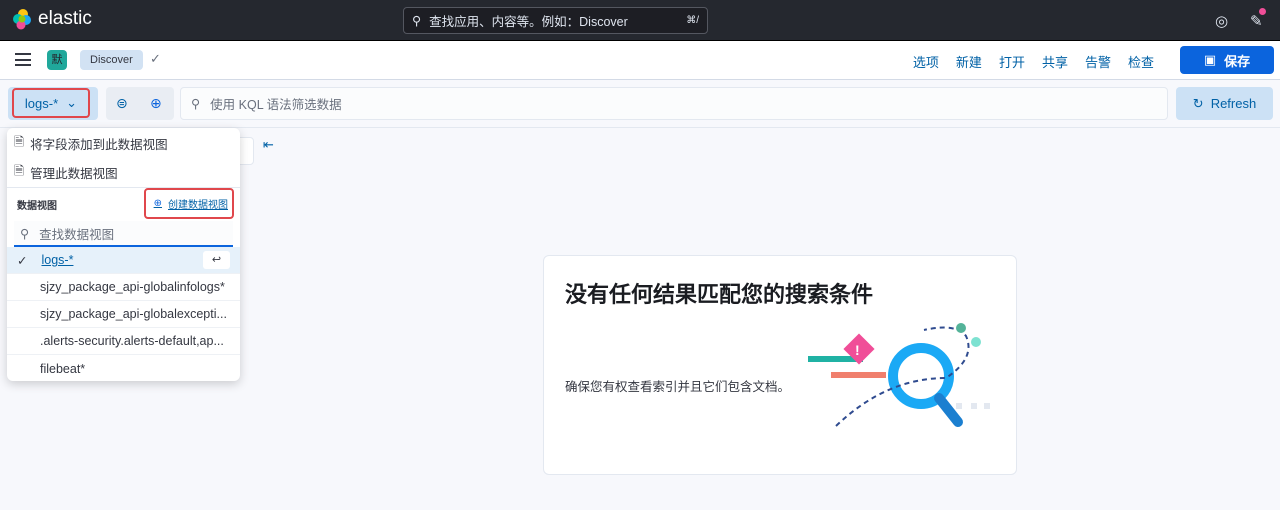  Describe the element at coordinates (157, 203) in the screenshot. I see `plus-circle-icon: ⊕` at that location.